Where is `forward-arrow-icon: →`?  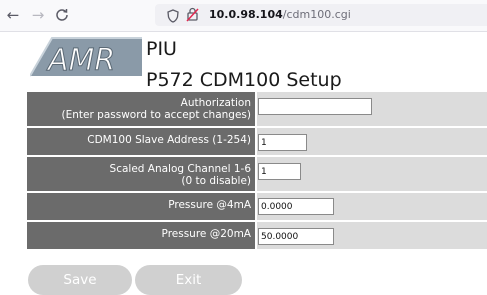 forward-arrow-icon: → is located at coordinates (38, 15).